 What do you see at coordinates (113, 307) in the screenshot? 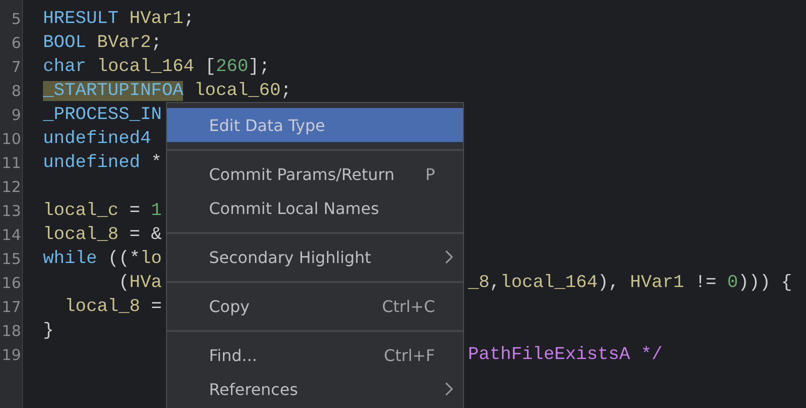
I see `code-text: local_8 =` at bounding box center [113, 307].